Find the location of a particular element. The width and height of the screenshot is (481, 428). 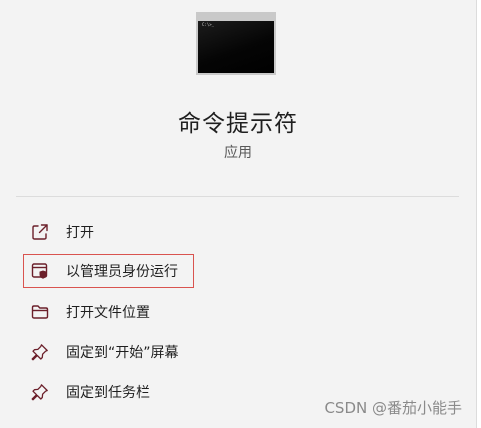

folder-icon is located at coordinates (40, 312).